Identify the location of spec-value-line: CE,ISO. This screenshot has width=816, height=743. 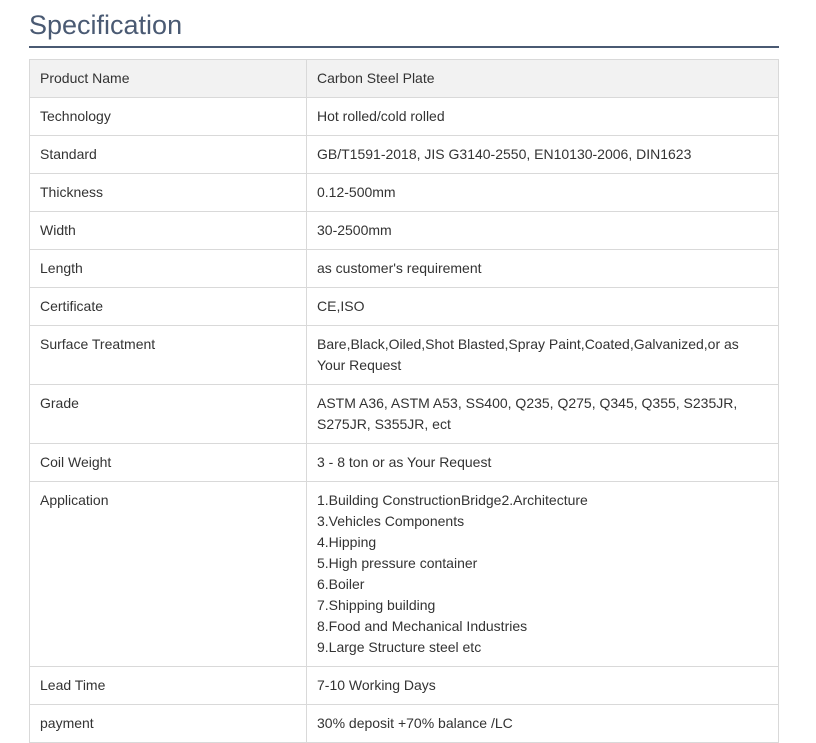
(341, 306).